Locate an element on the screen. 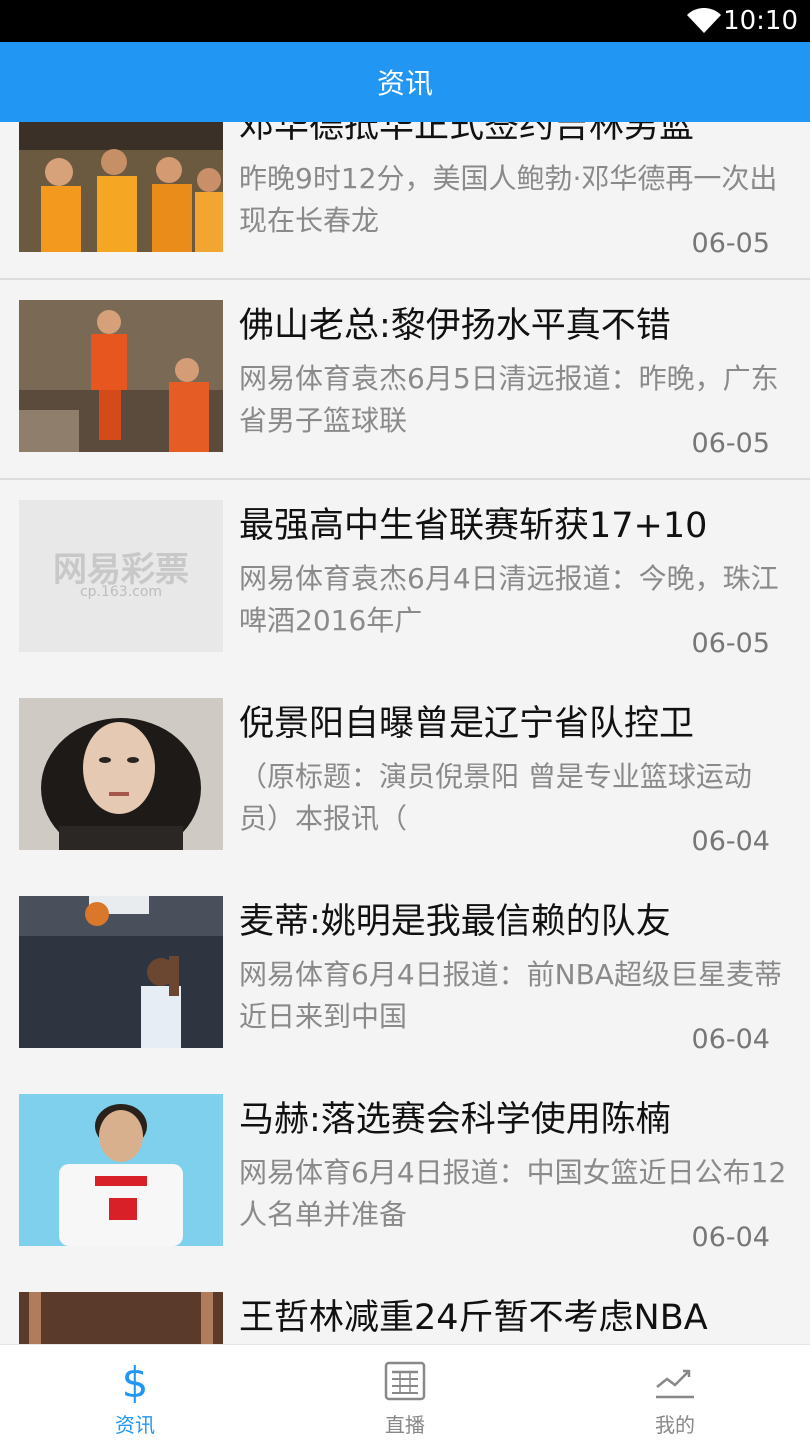 This screenshot has height=1441, width=810. tab-mine: 我的 is located at coordinates (675, 1393).